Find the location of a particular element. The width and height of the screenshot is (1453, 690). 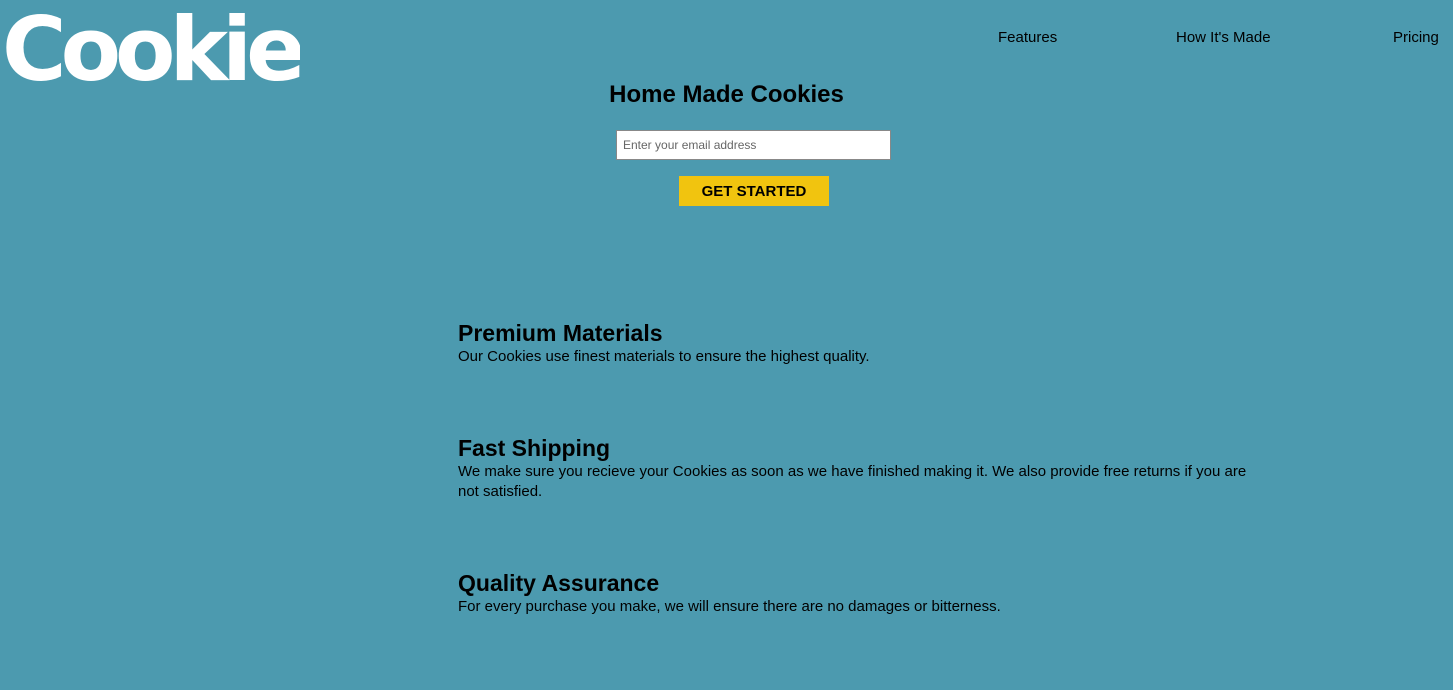

feature-title: Quality Assurance is located at coordinates (559, 583).